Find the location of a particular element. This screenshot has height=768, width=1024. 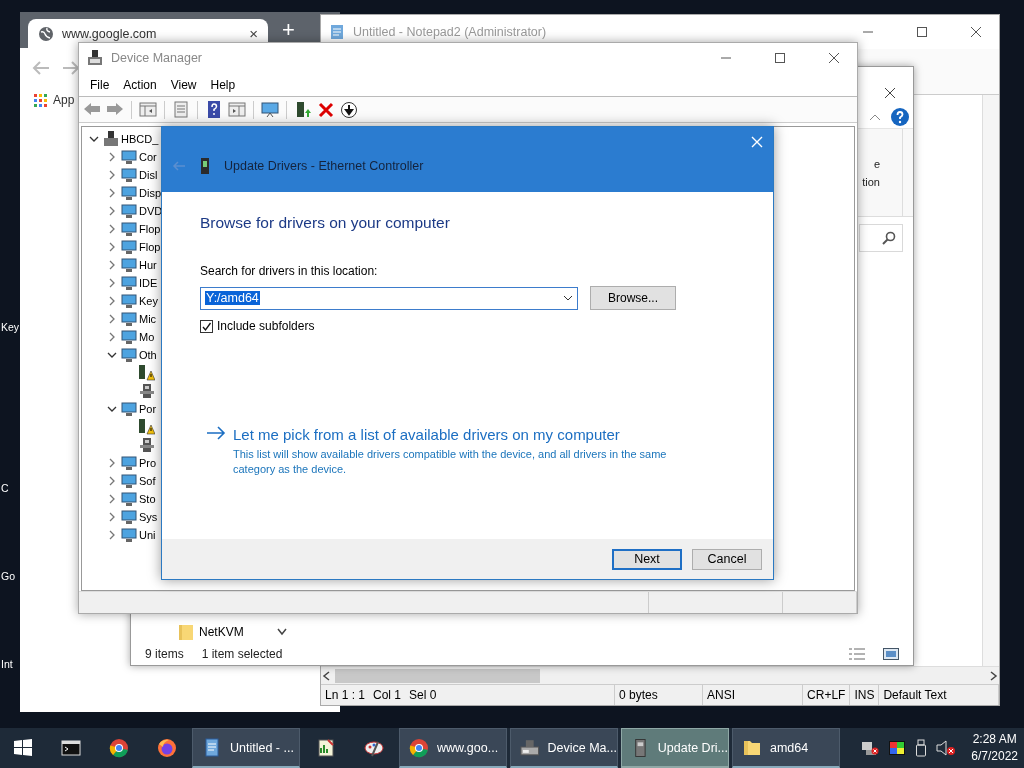

checkbox-label: Include subfolders is located at coordinates (266, 326).